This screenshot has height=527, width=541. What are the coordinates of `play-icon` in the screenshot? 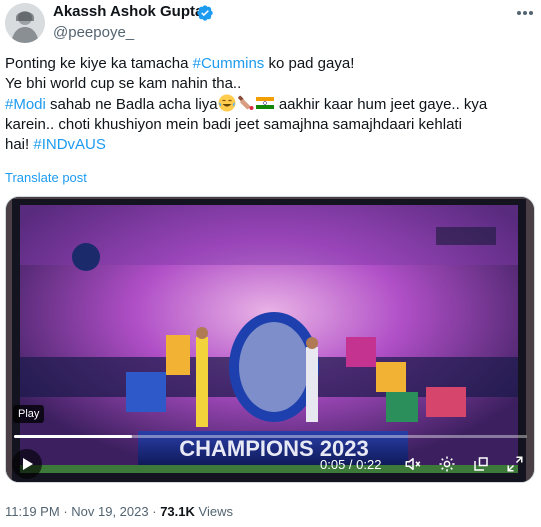 It's located at (28, 464).